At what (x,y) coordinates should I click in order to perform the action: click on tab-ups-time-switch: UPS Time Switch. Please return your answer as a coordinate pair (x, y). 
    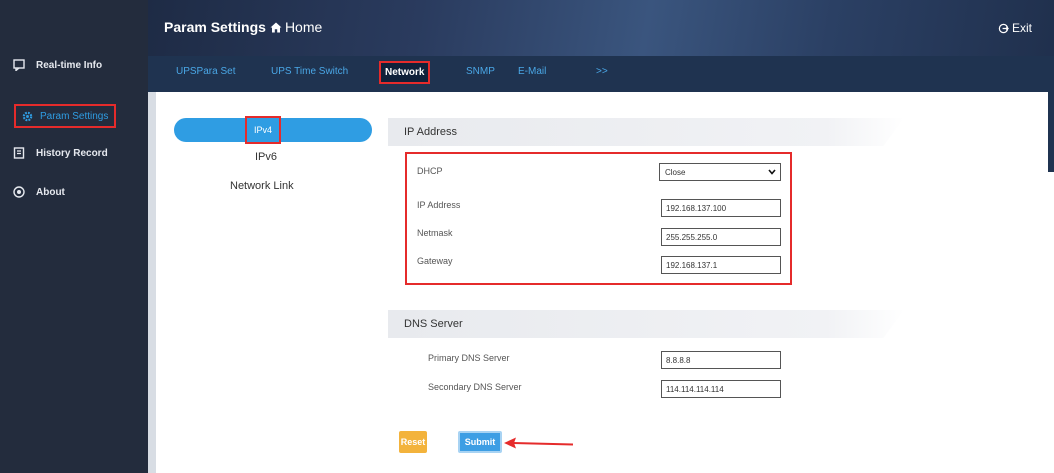
    Looking at the image, I should click on (309, 71).